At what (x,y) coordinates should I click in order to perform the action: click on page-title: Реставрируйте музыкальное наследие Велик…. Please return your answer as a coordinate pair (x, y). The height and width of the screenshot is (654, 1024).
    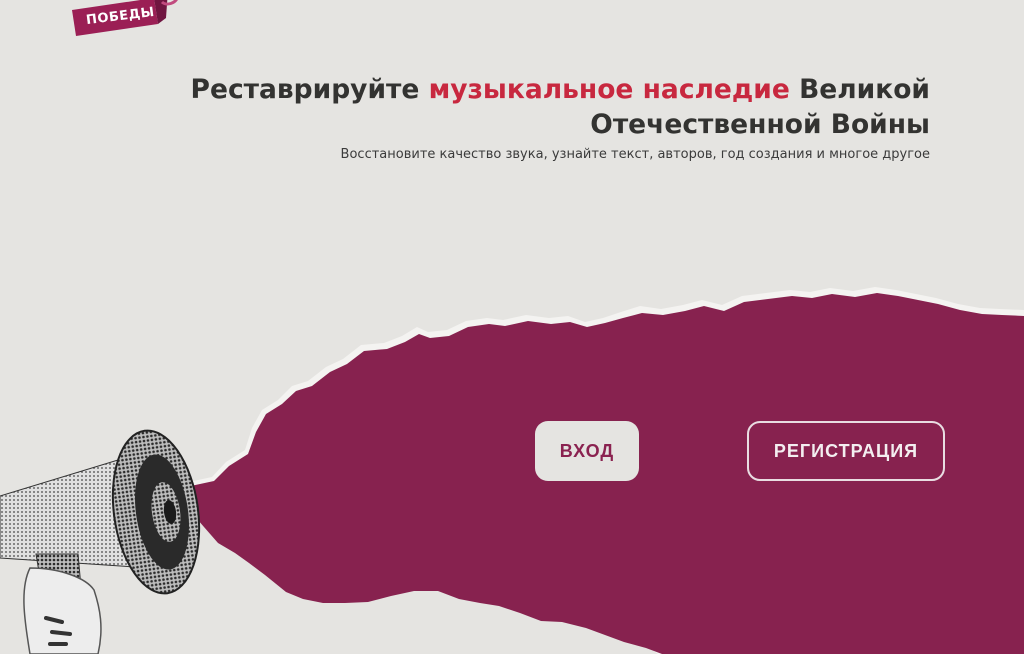
    Looking at the image, I should click on (550, 107).